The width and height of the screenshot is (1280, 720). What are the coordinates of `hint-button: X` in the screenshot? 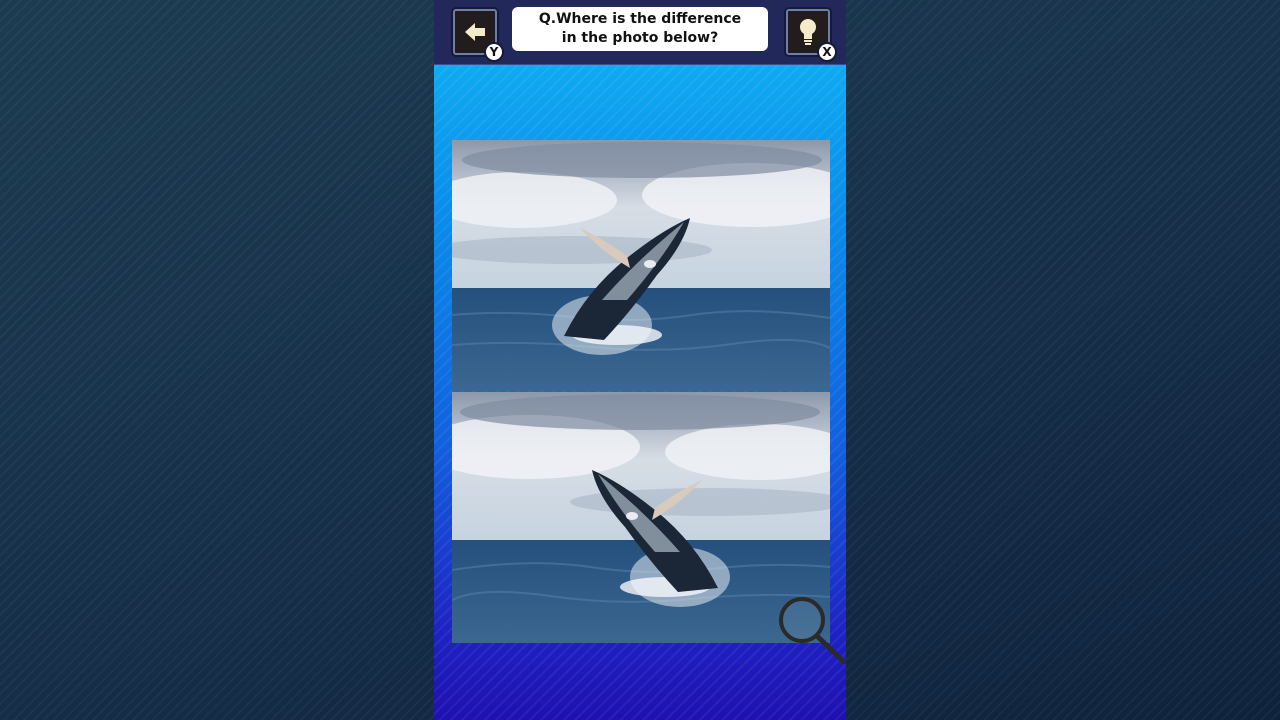 It's located at (811, 35).